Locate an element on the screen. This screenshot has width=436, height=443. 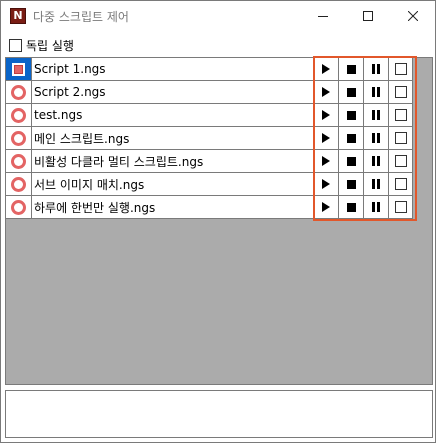
script-row: 하루에 한번만 실행.ngs is located at coordinates (211, 207).